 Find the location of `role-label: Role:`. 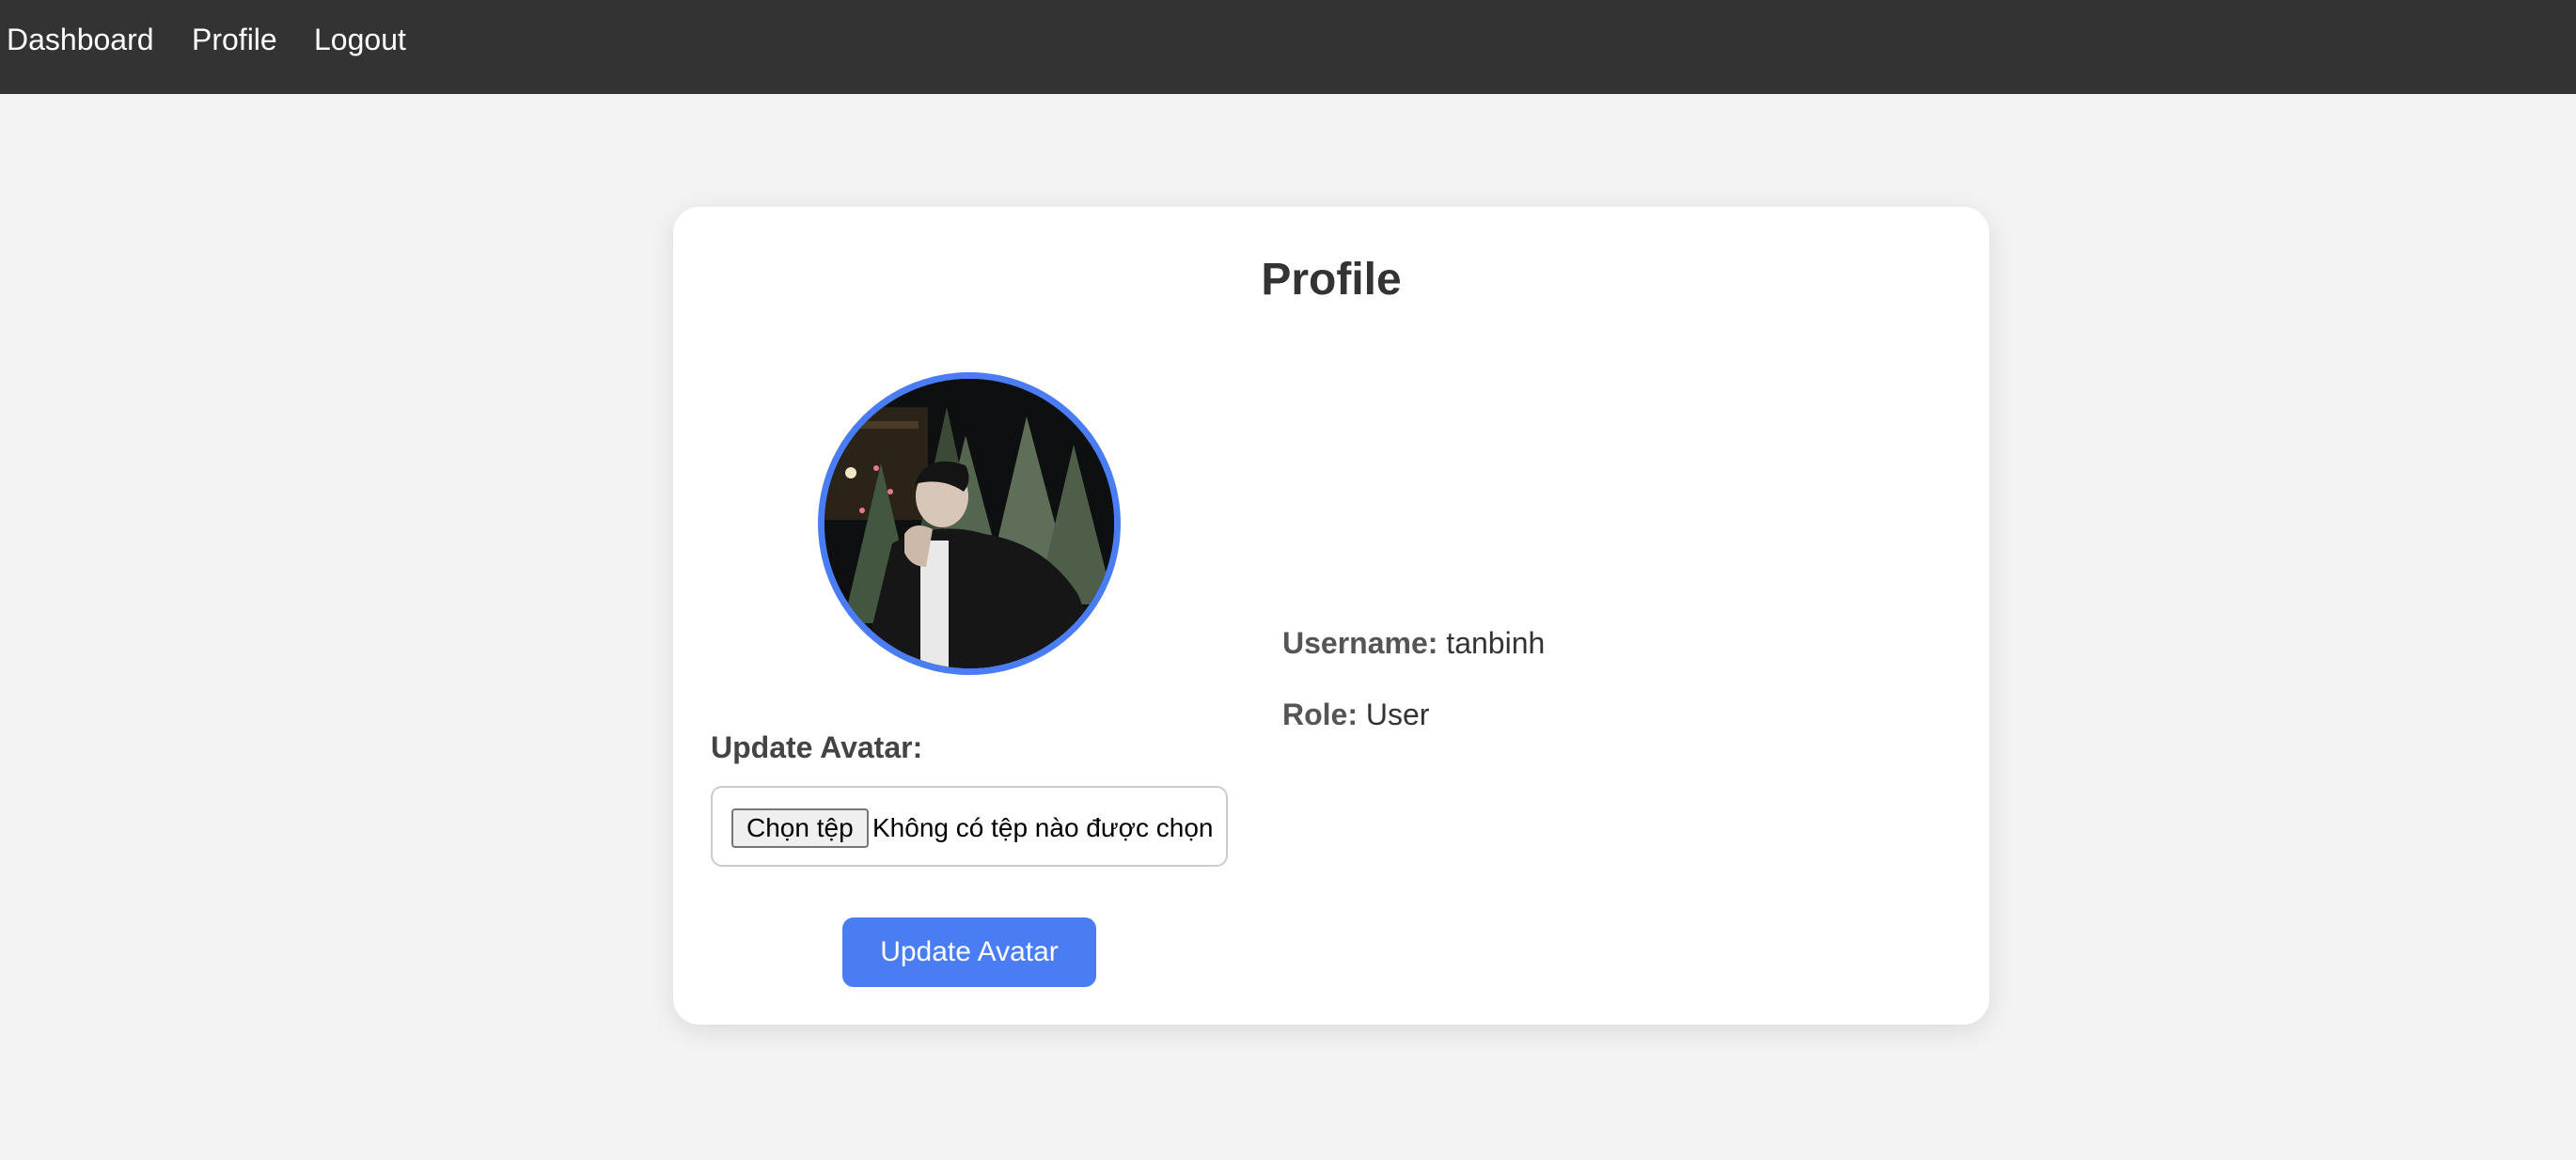

role-label: Role: is located at coordinates (1320, 715).